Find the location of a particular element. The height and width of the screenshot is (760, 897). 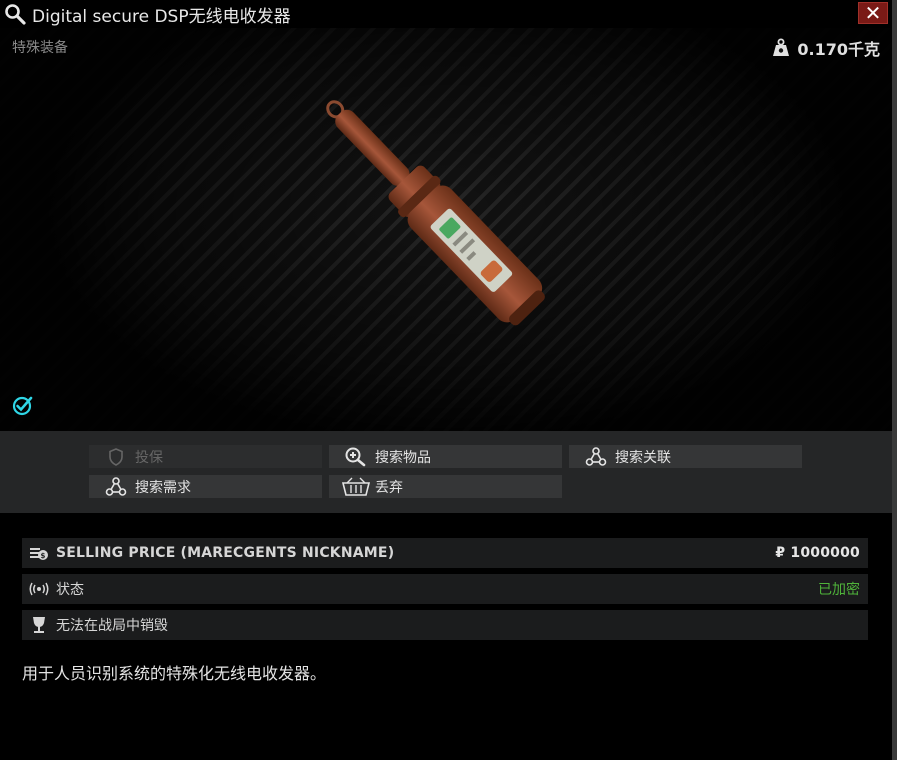

indestructible-row: 无法在战局中销毁 is located at coordinates (445, 625).